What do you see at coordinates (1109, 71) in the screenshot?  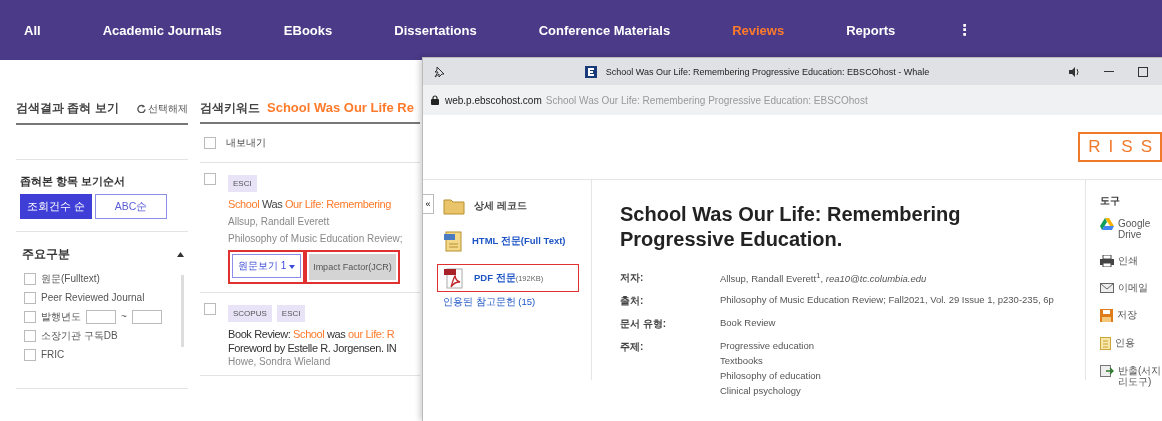 I see `minimize-icon` at bounding box center [1109, 71].